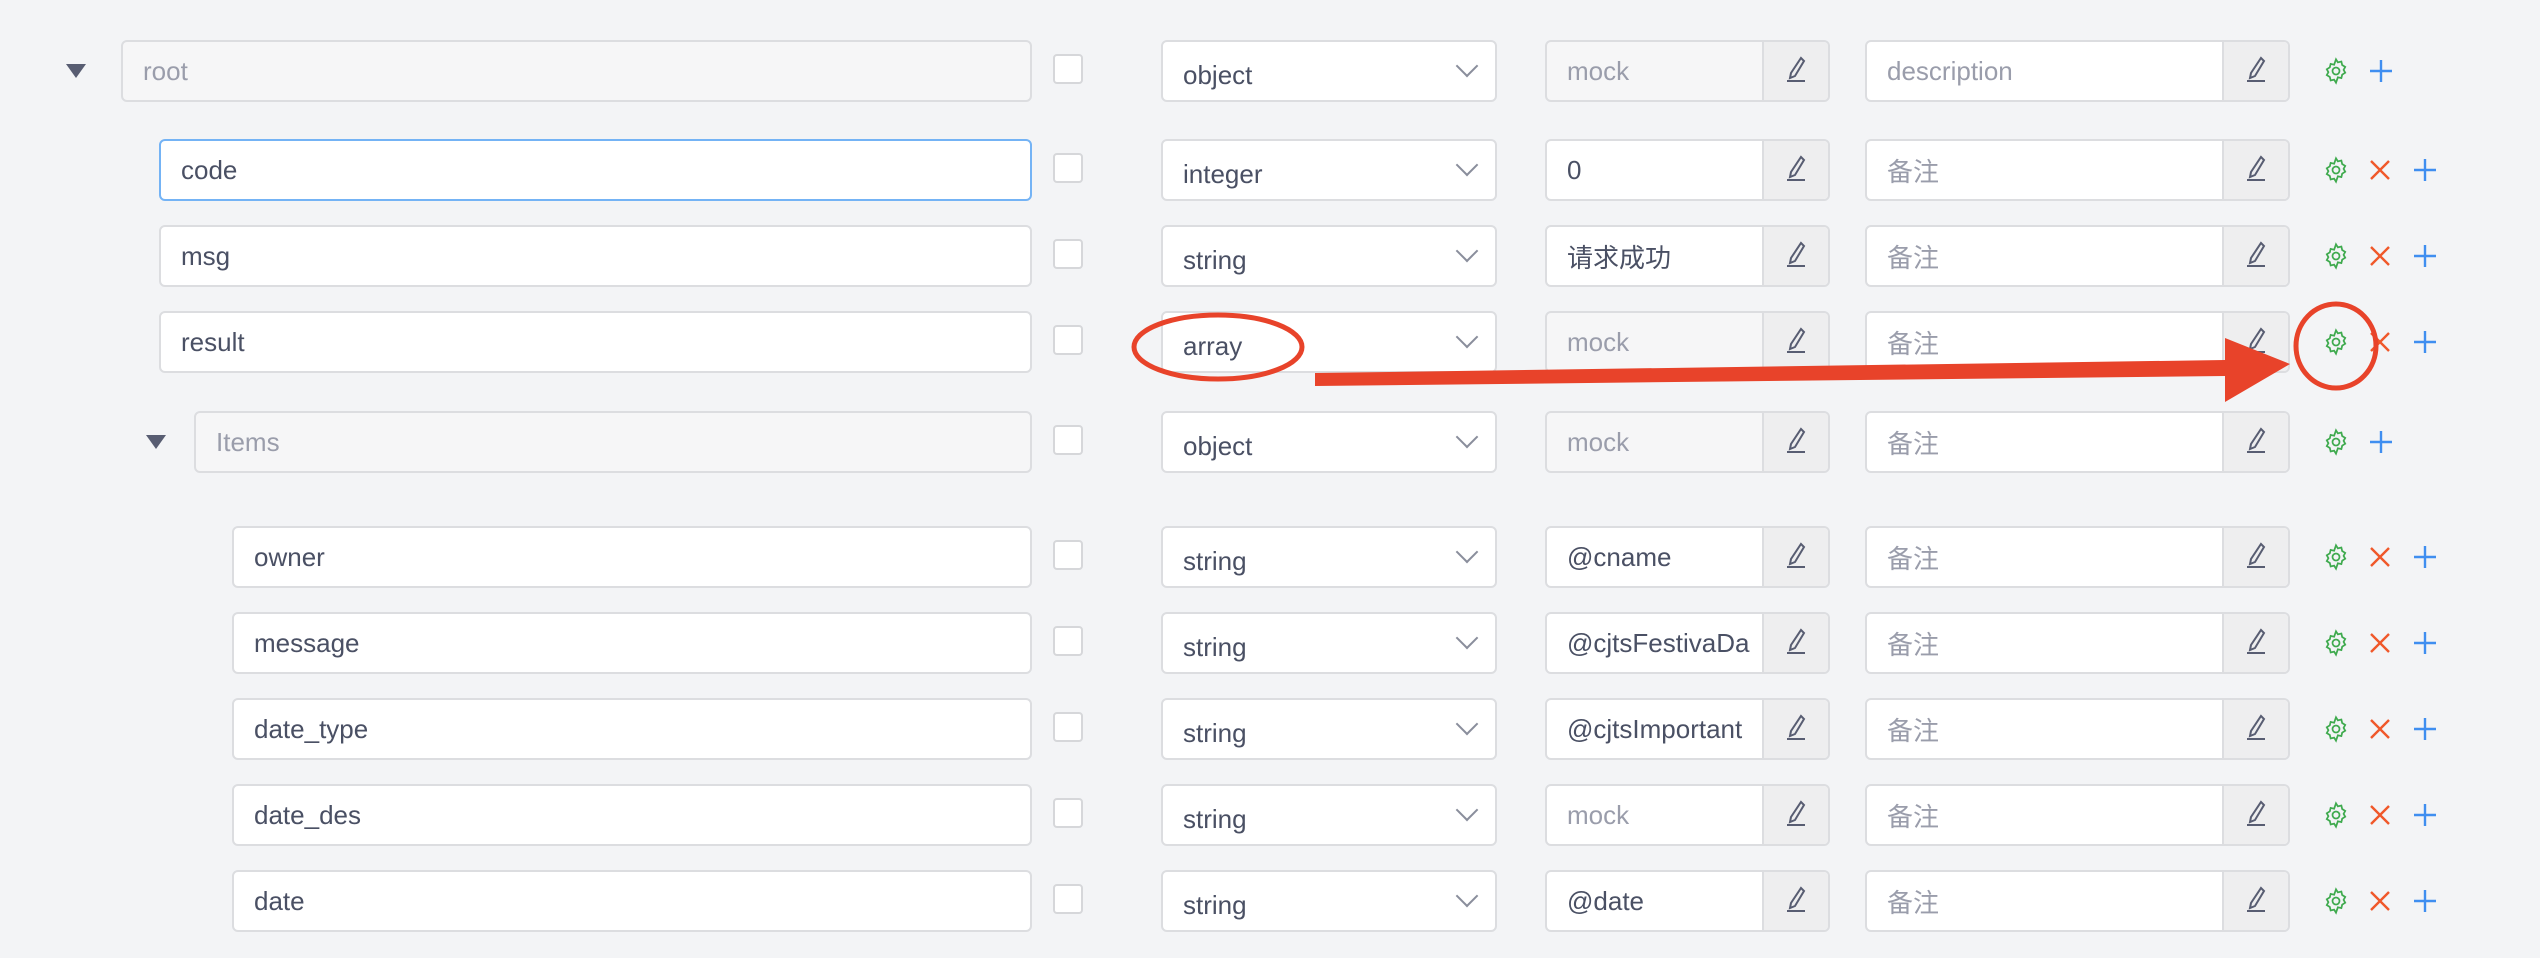 The height and width of the screenshot is (958, 2540). Describe the element at coordinates (2336, 346) in the screenshot. I see `annotation-circle-gear` at that location.